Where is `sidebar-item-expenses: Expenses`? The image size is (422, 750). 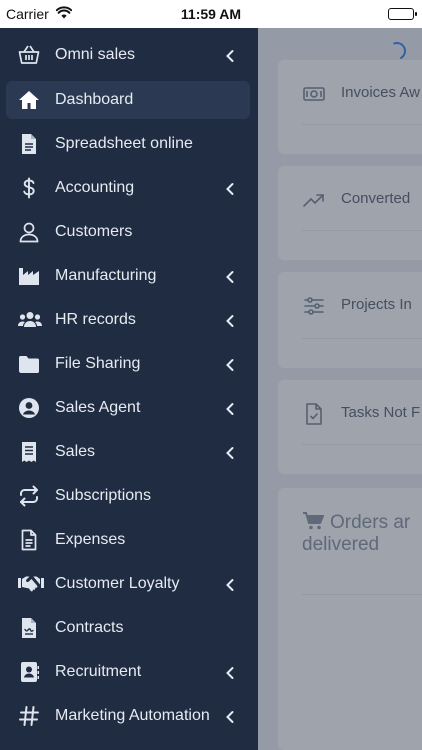 sidebar-item-expenses: Expenses is located at coordinates (128, 540).